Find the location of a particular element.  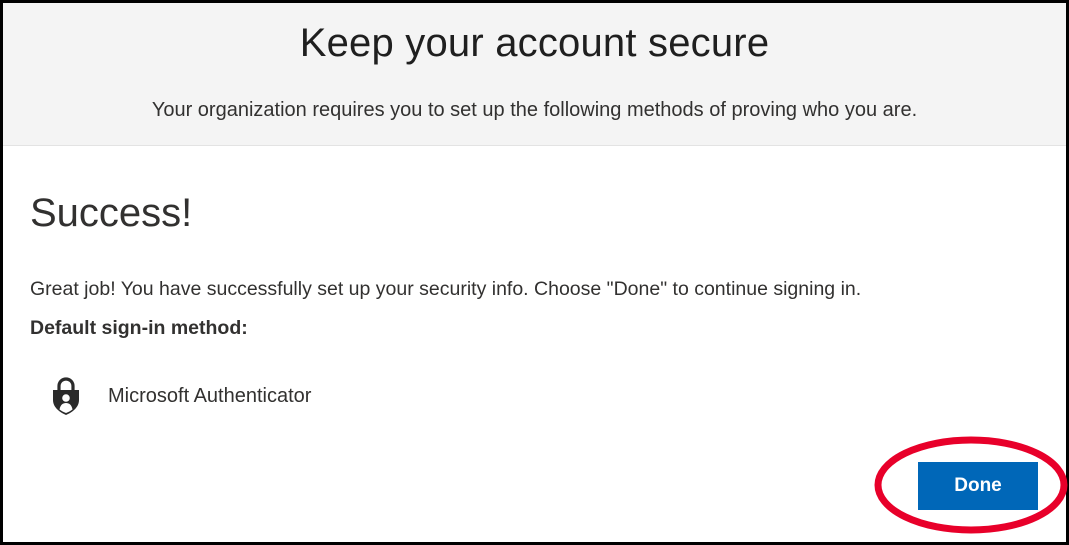

method-label: Microsoft Authenticator is located at coordinates (210, 396).